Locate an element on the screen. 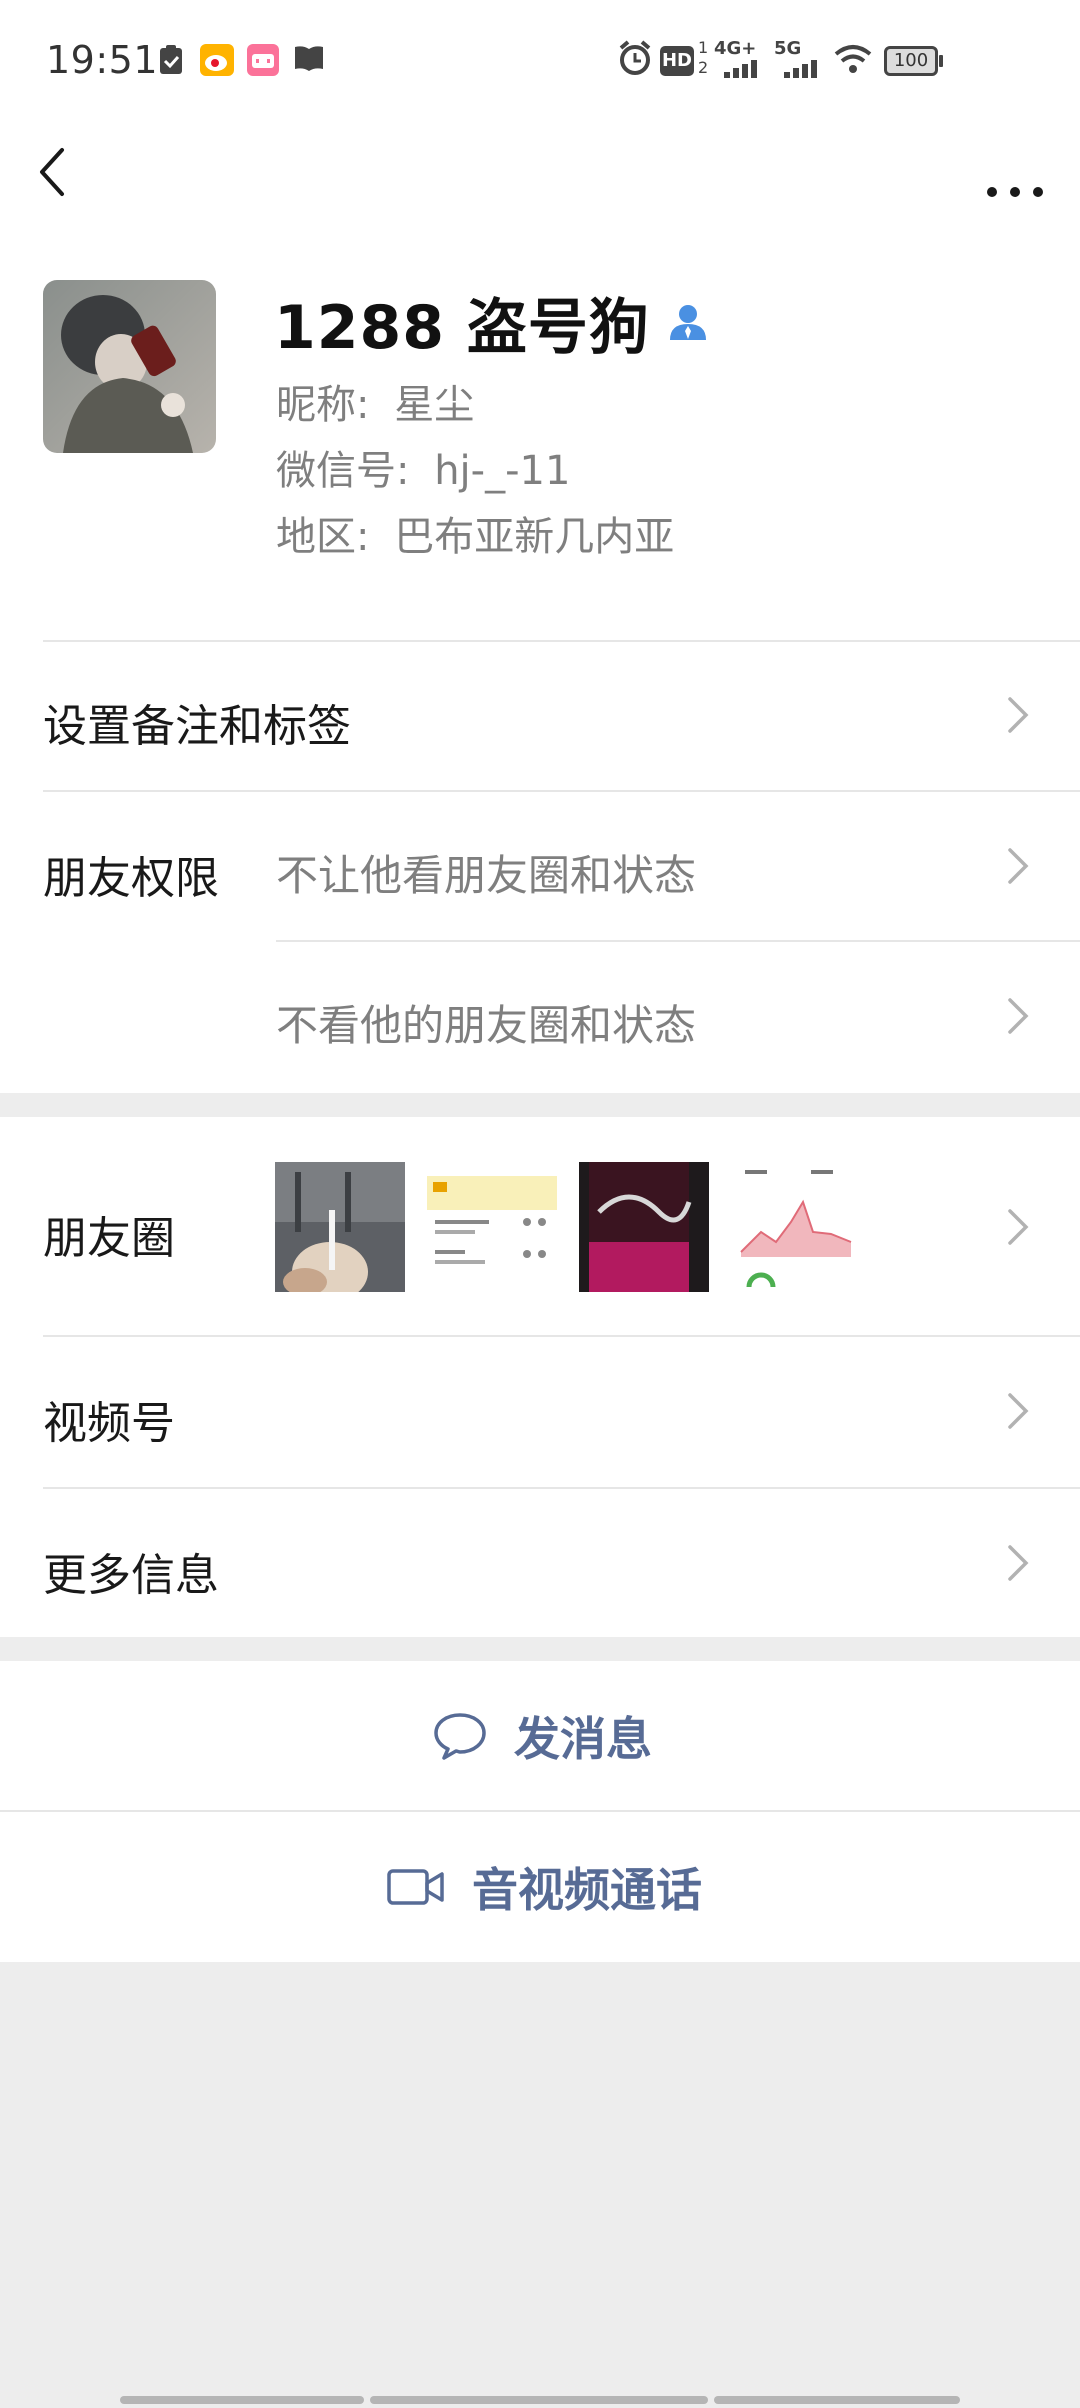  permission-row-2: 不看他的朋友圈和状态 is located at coordinates (540, 1016).